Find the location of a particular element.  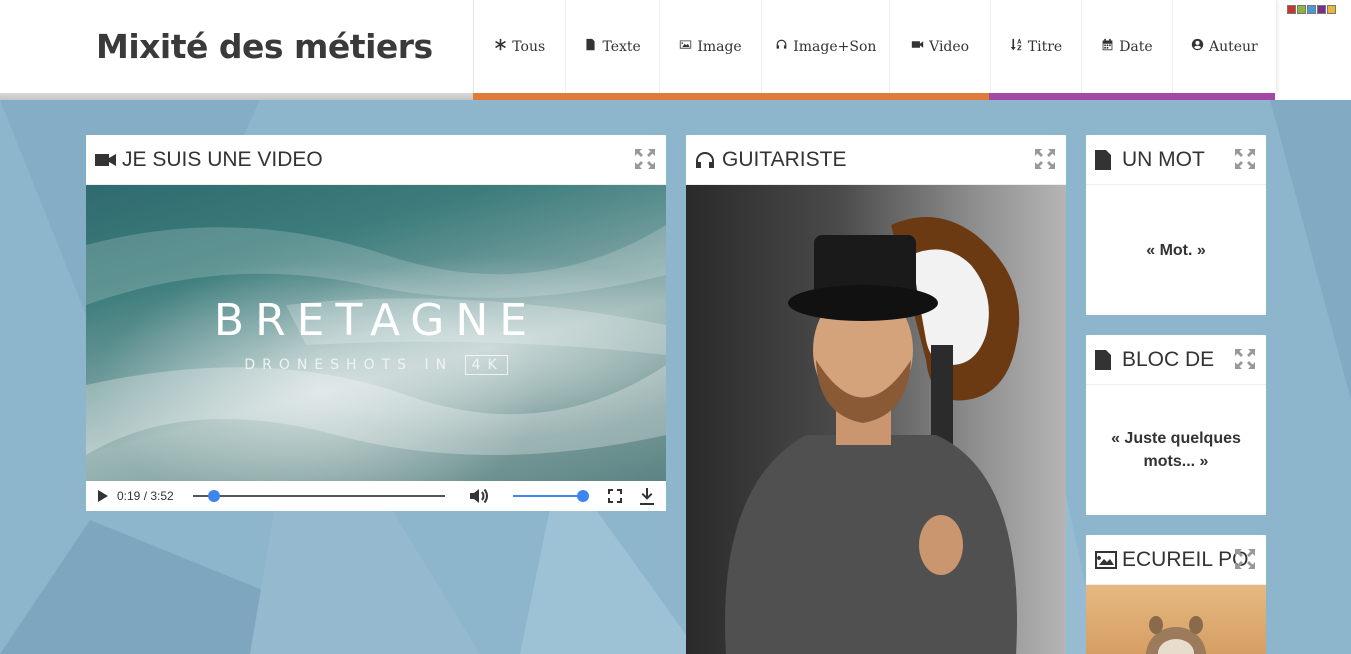

card-header: GUITARISTE is located at coordinates (876, 160).